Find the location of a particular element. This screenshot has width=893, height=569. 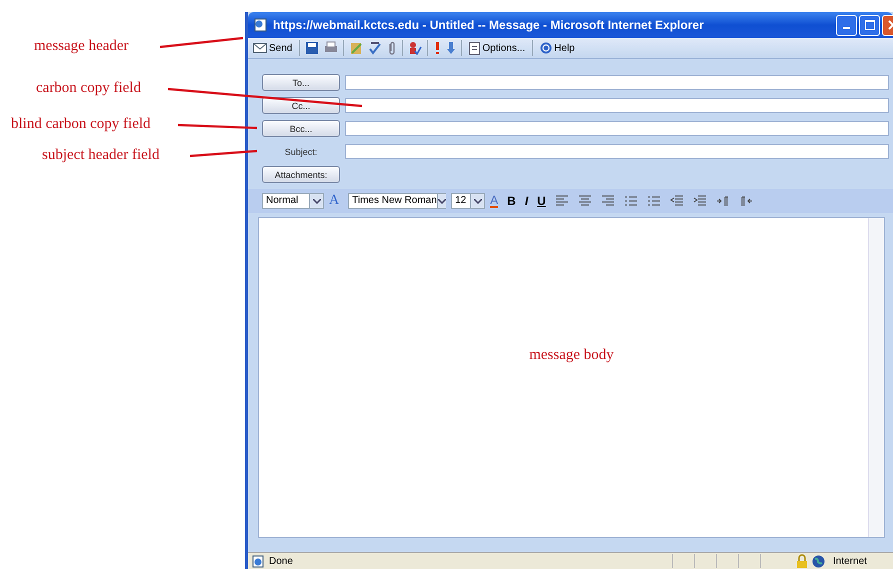

format-button: B is located at coordinates (511, 201).